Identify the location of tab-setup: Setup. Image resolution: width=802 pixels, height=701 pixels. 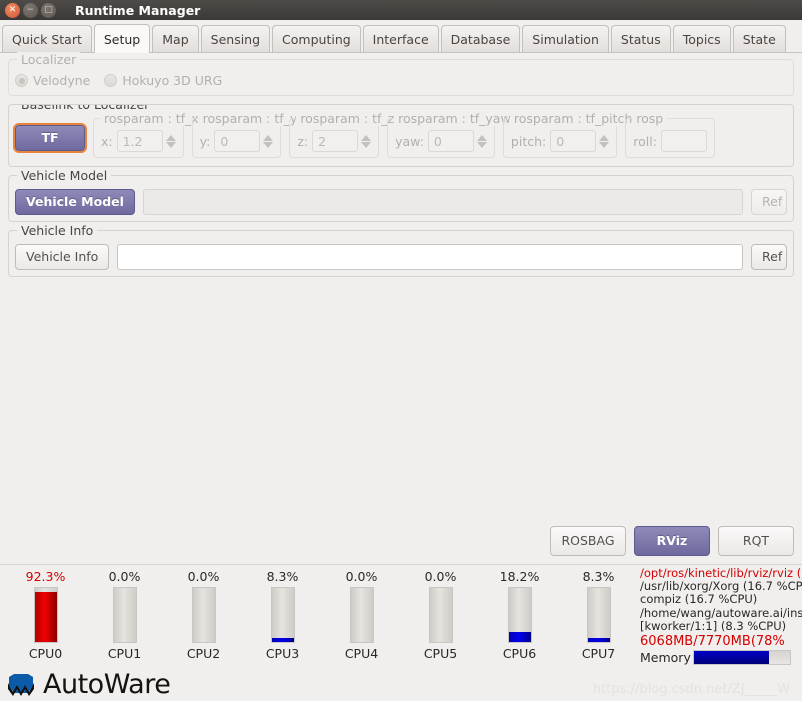
(122, 38).